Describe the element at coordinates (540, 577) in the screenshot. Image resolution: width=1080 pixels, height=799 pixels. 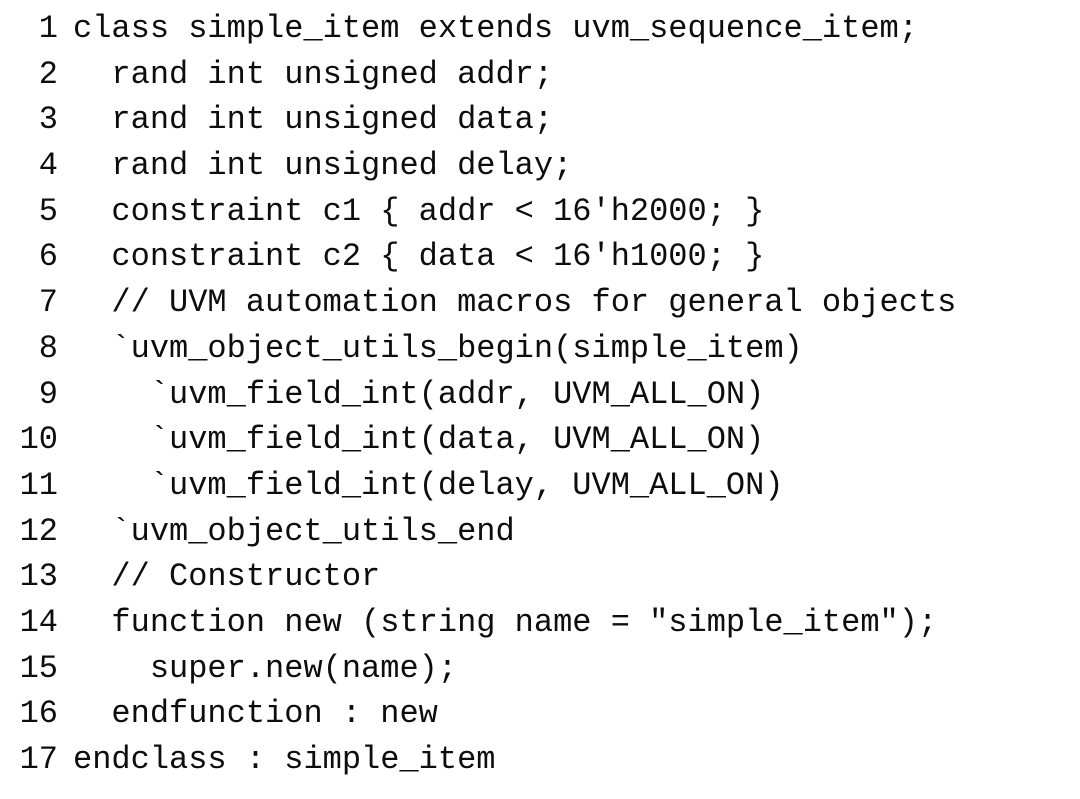
I see `code-line: 13 // Constructor` at that location.